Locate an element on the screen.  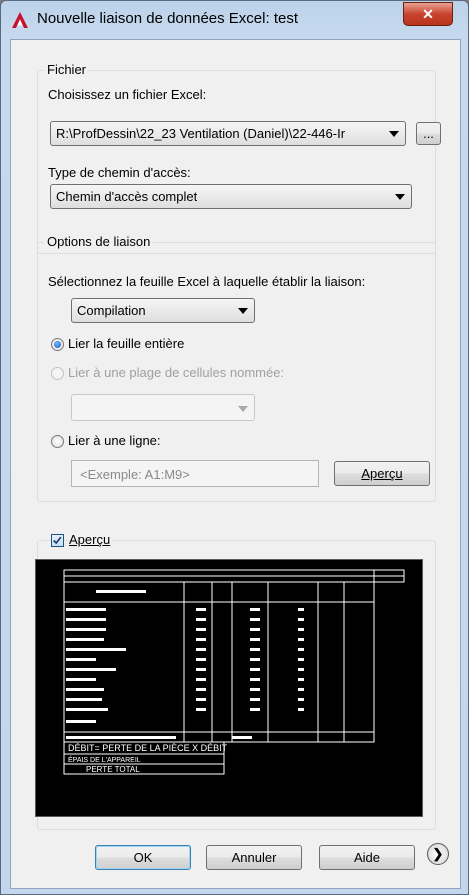
help-label: Aide is located at coordinates (367, 857).